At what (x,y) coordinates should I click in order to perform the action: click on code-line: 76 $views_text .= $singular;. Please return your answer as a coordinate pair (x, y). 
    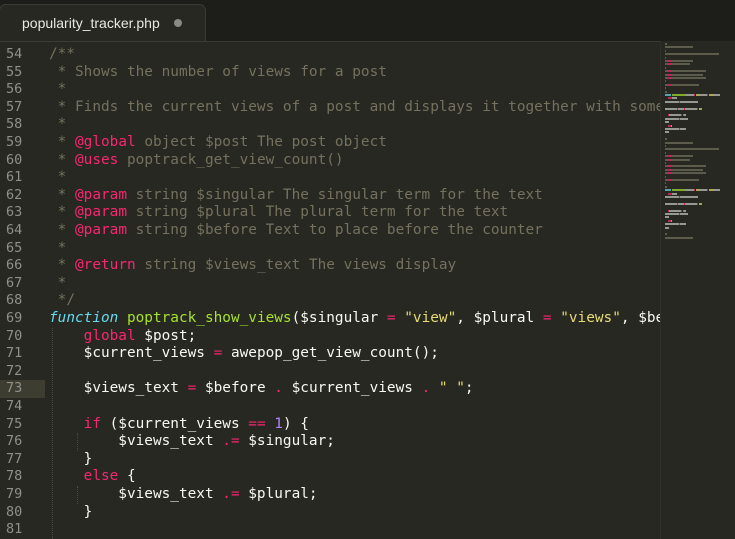
    Looking at the image, I should click on (330, 442).